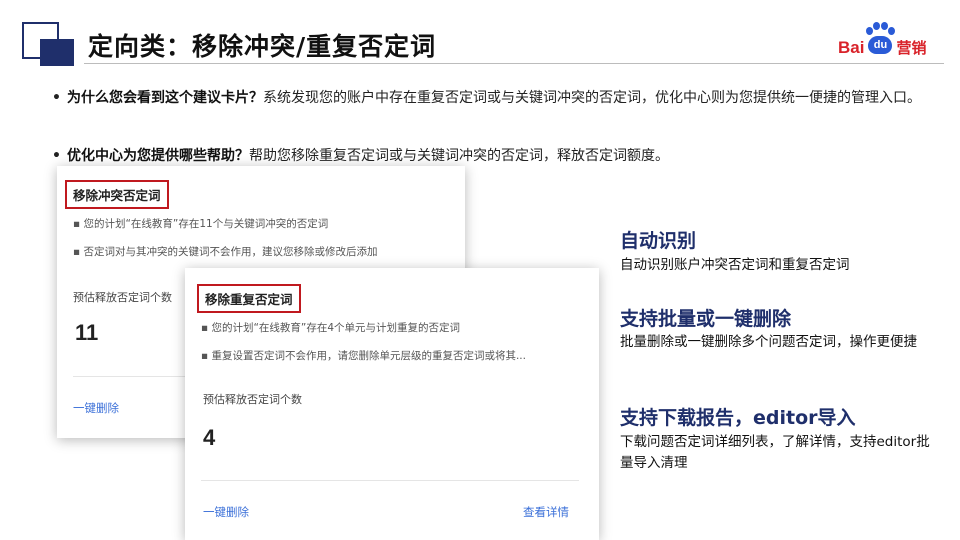 This screenshot has width=960, height=540. I want to click on baidu-paw-icon: du, so click(880, 39).